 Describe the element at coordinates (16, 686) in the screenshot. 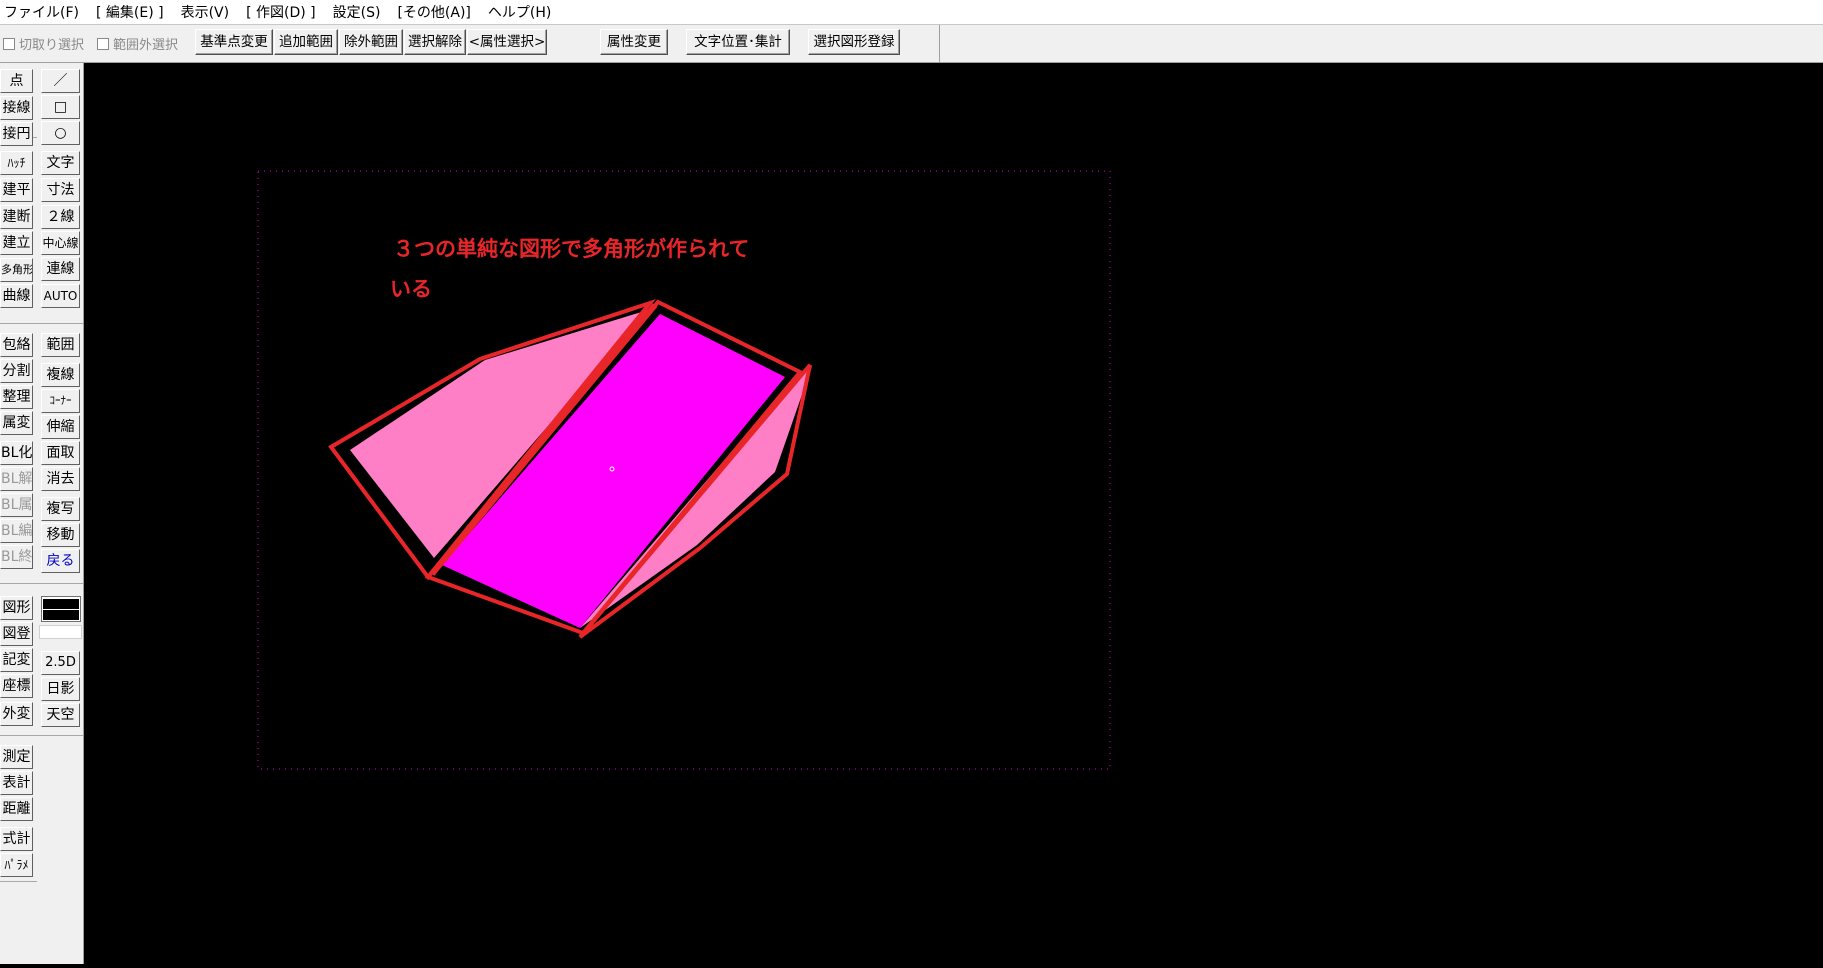

I see `tool-coordinates: 座標` at that location.